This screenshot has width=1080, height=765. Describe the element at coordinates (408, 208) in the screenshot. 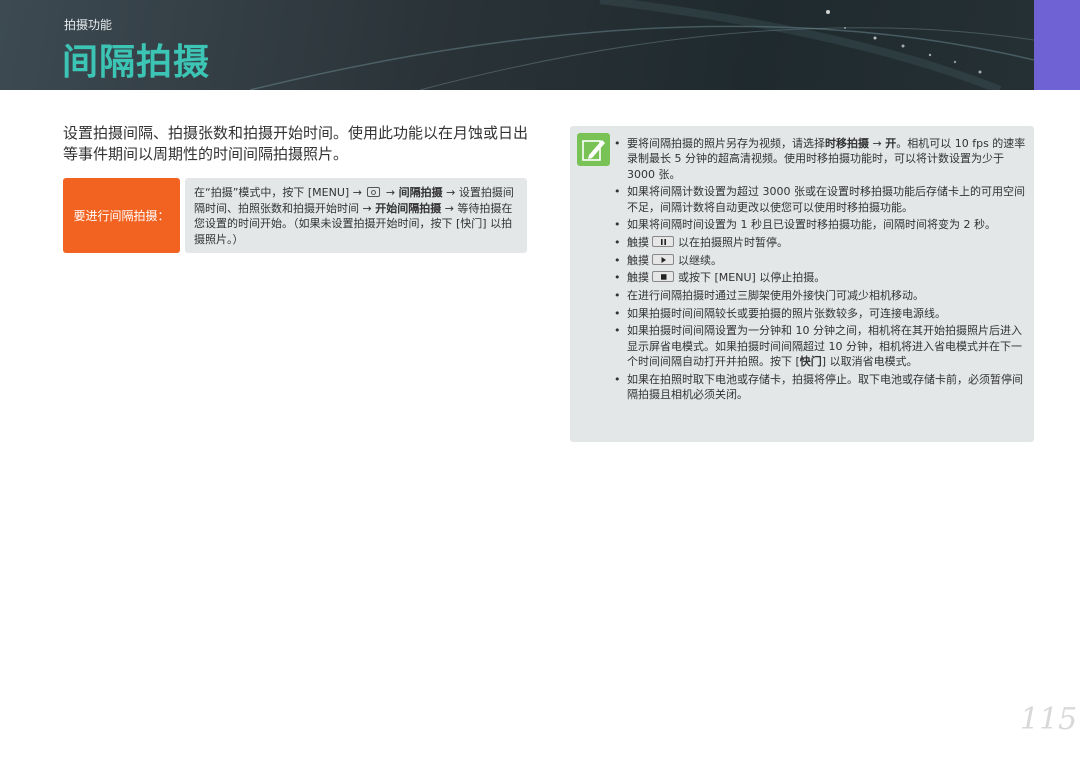

I see `menu-start-interval: 开始间隔拍摄` at that location.